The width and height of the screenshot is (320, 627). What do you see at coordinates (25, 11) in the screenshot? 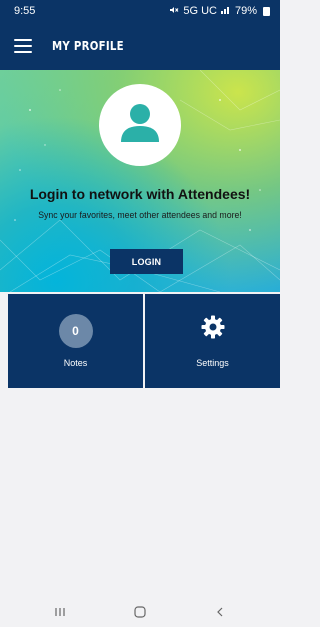
I see `status-time: 9:55` at bounding box center [25, 11].